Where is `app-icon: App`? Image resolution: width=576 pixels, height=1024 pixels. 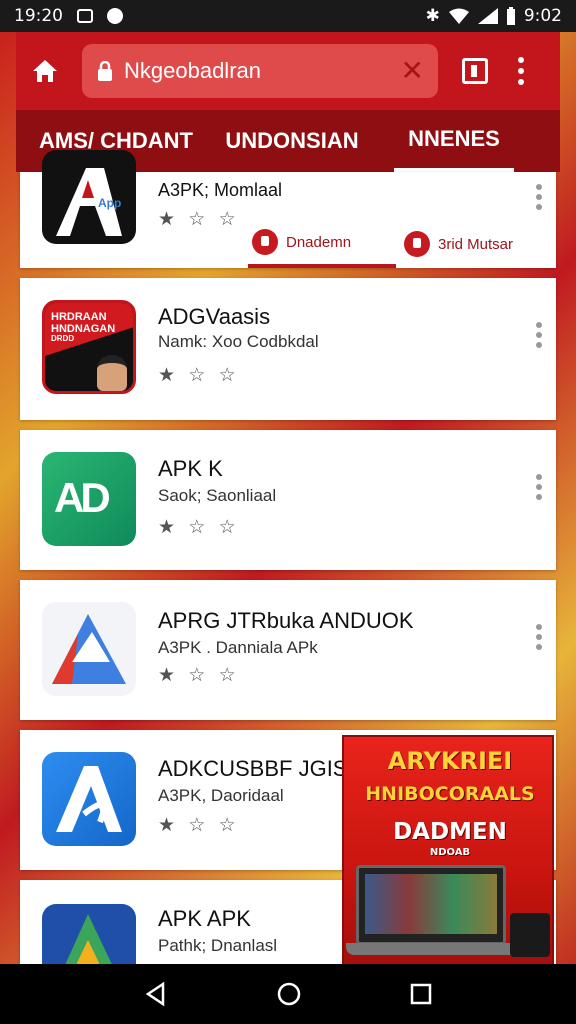
app-icon: App is located at coordinates (89, 197).